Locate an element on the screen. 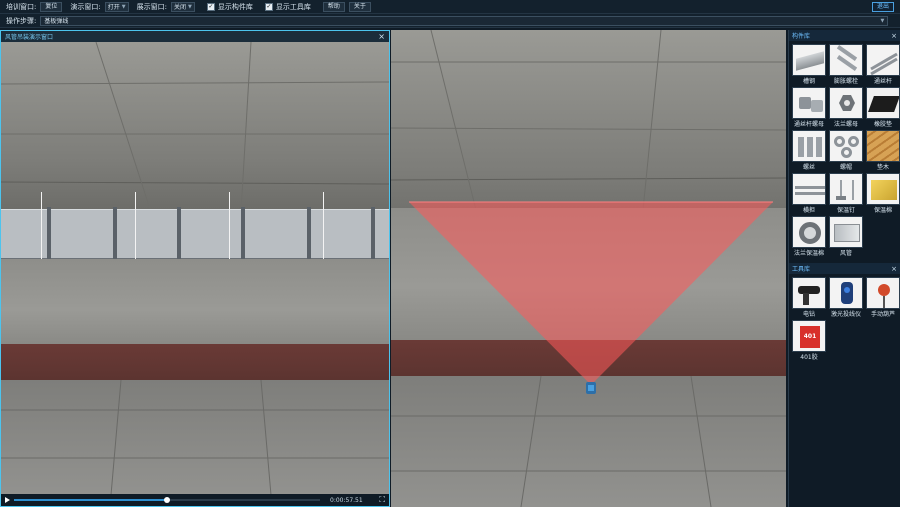 Image resolution: width=900 pixels, height=507 pixels. progress-fill is located at coordinates (90, 500).